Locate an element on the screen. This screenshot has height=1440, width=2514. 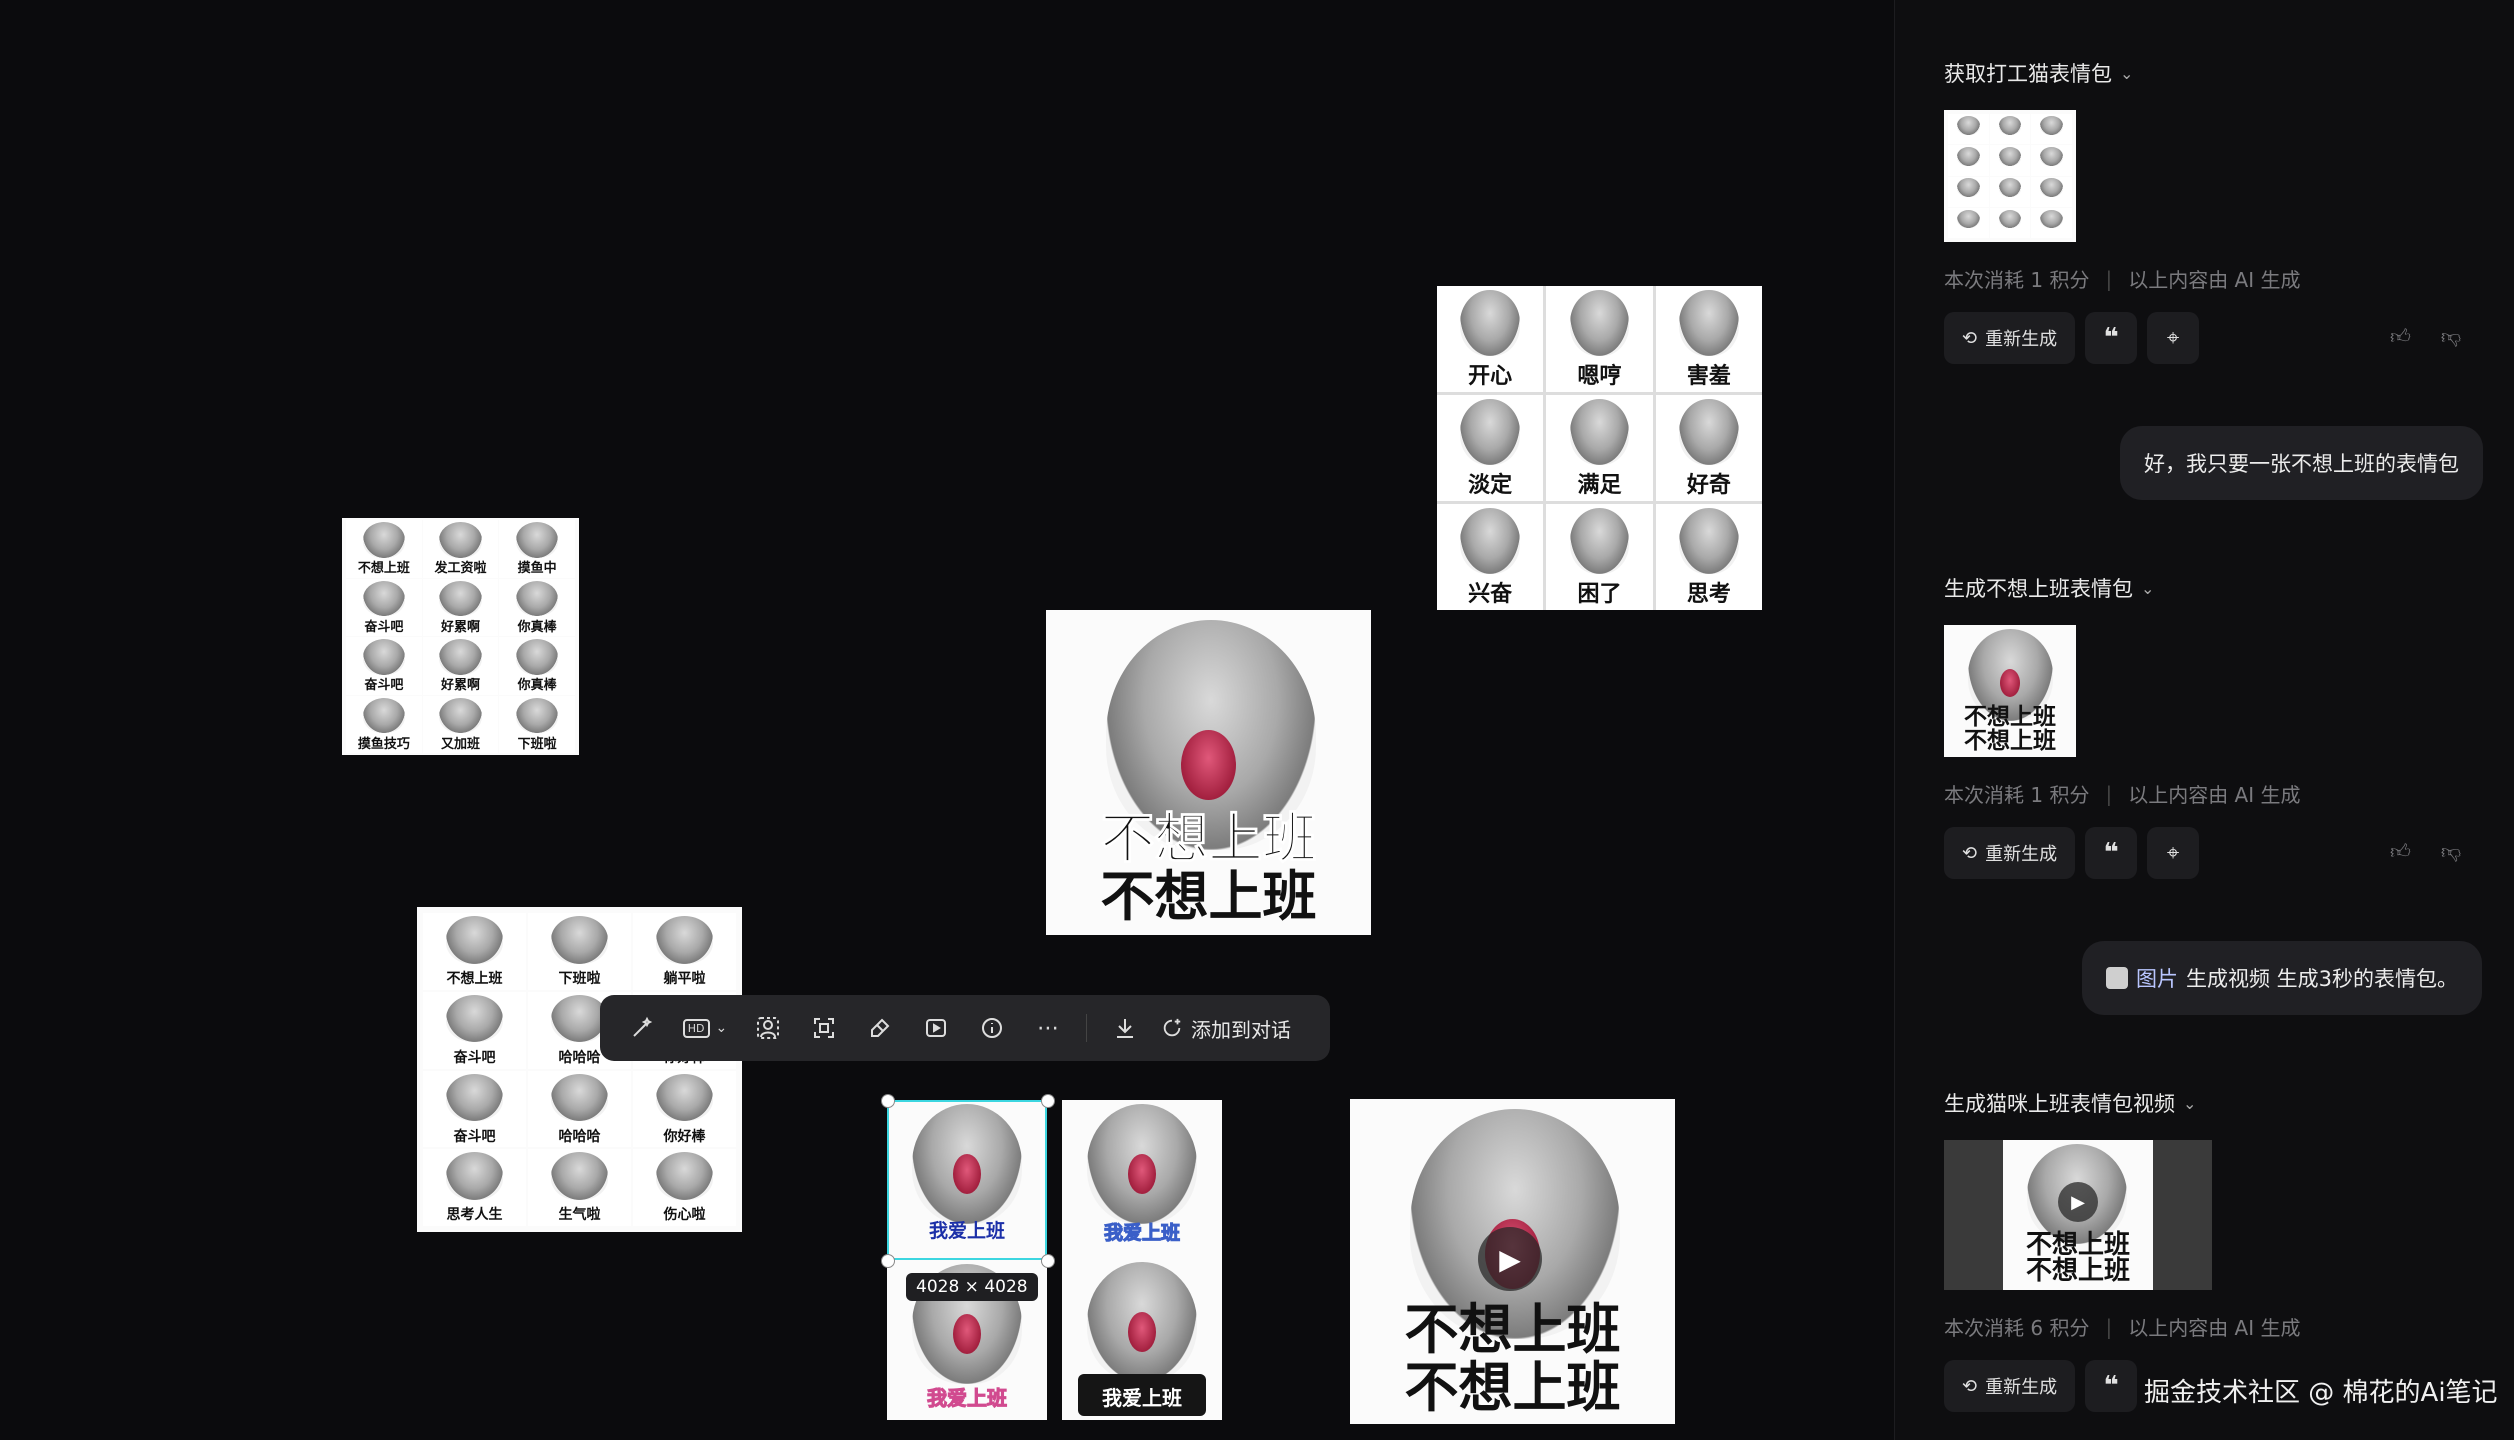
download-icon is located at coordinates (1125, 1028).